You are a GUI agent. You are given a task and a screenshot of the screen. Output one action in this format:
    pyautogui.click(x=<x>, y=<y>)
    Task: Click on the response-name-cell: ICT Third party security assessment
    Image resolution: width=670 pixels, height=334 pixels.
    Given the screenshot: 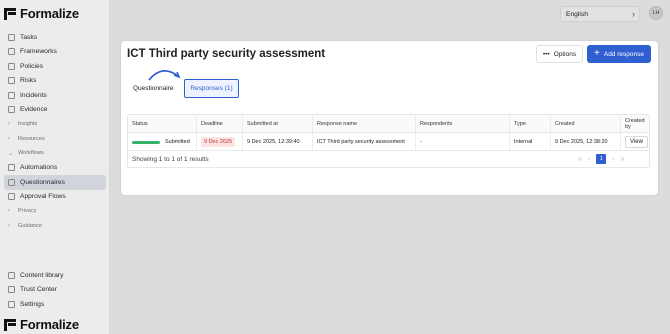 What is the action you would take?
    pyautogui.click(x=363, y=142)
    